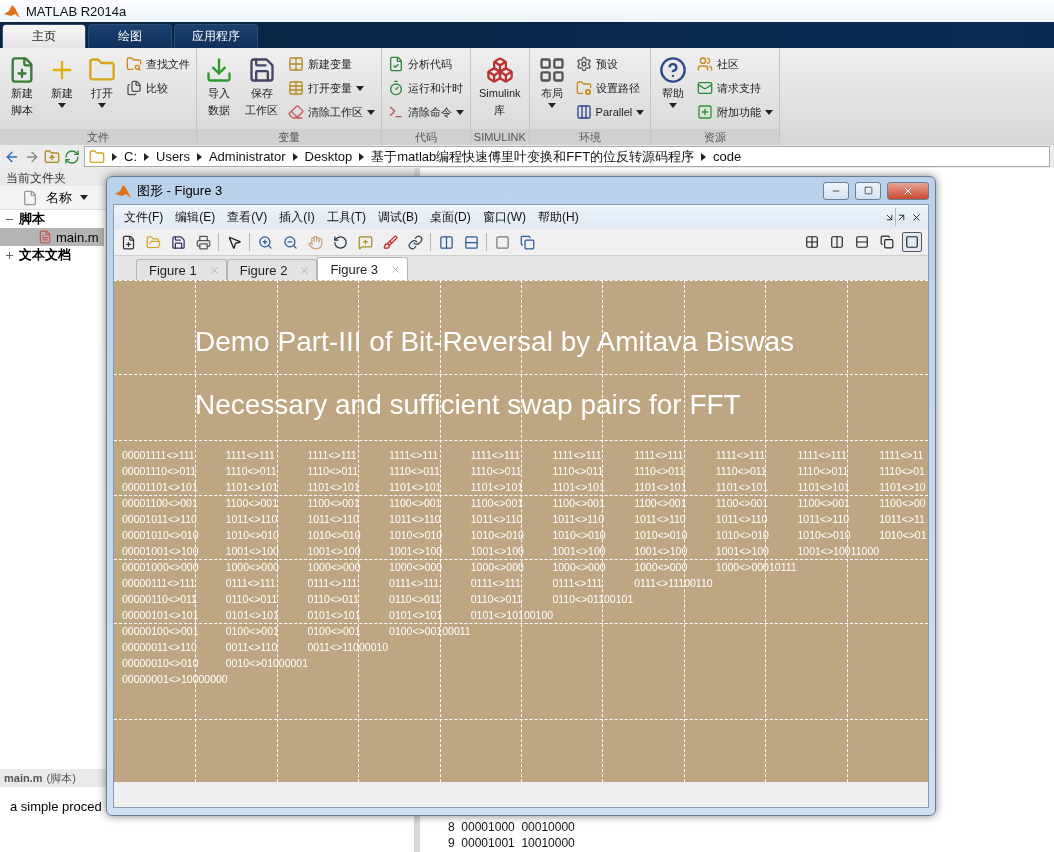  Describe the element at coordinates (558, 217) in the screenshot. I see `menu-item: 帮助(H)` at that location.